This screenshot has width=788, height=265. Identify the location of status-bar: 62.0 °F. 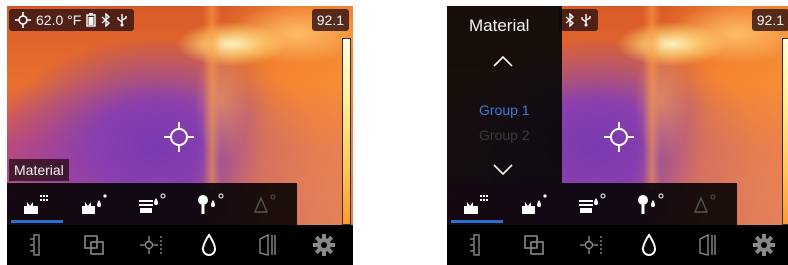
(72, 20).